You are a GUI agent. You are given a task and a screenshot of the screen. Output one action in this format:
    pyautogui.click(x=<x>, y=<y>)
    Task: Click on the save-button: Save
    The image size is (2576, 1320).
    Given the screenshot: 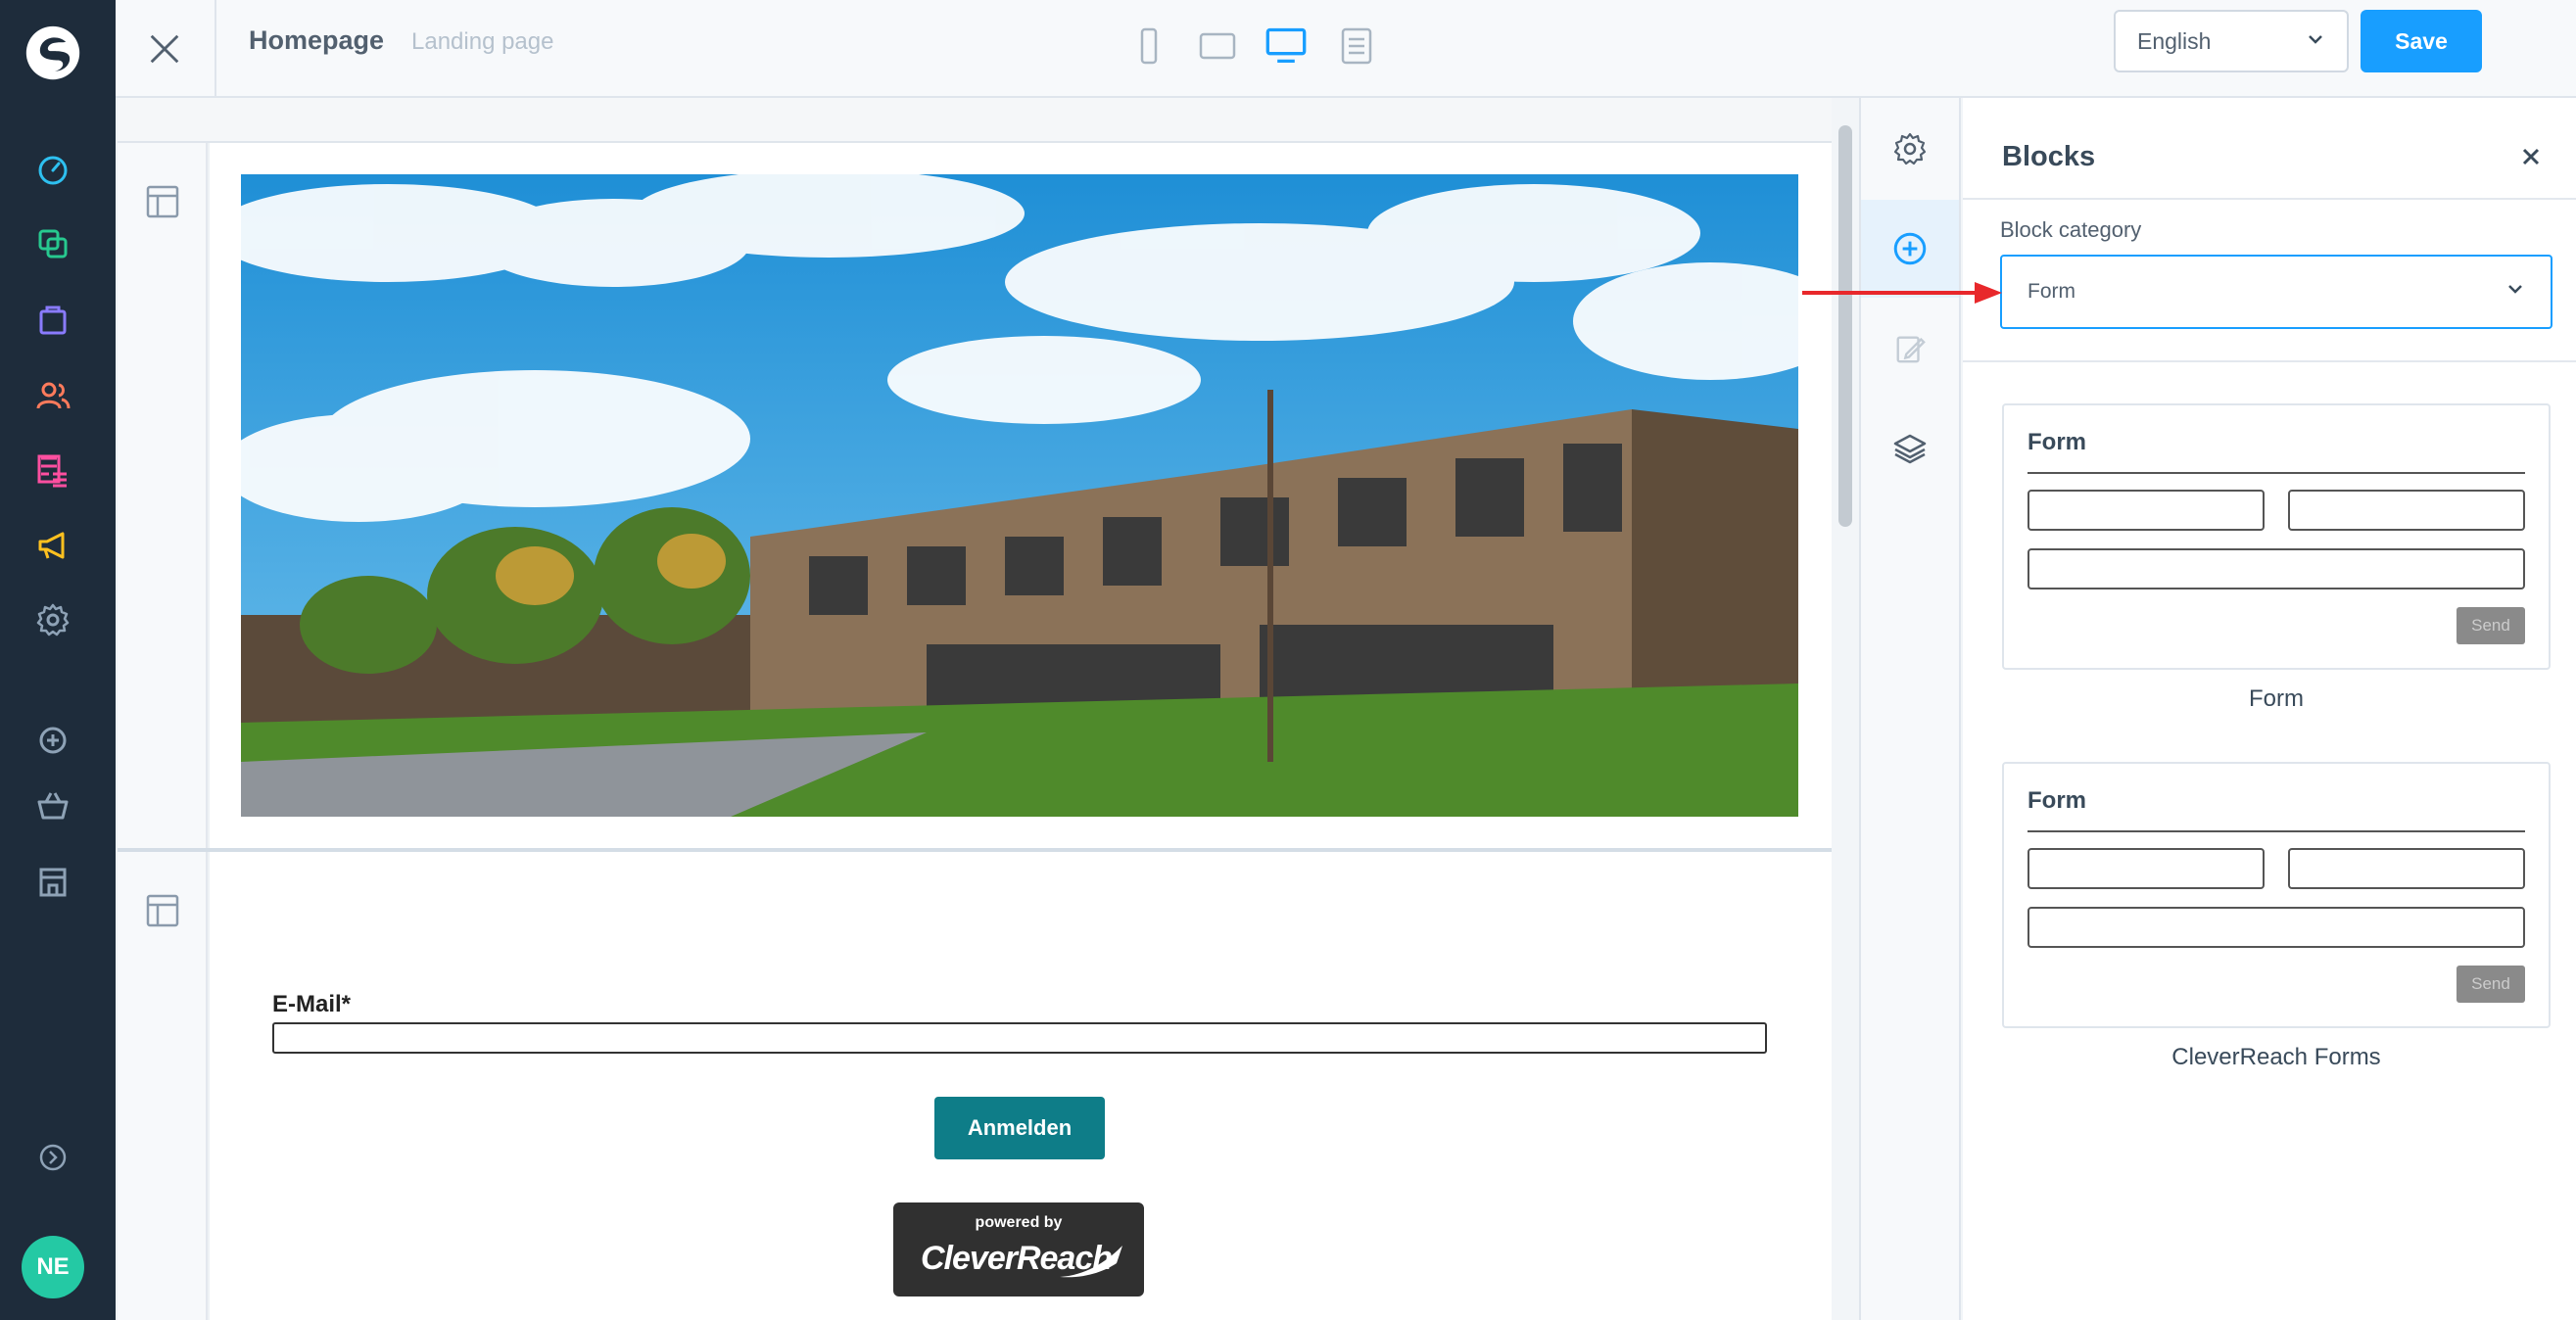 What is the action you would take?
    pyautogui.click(x=2421, y=41)
    